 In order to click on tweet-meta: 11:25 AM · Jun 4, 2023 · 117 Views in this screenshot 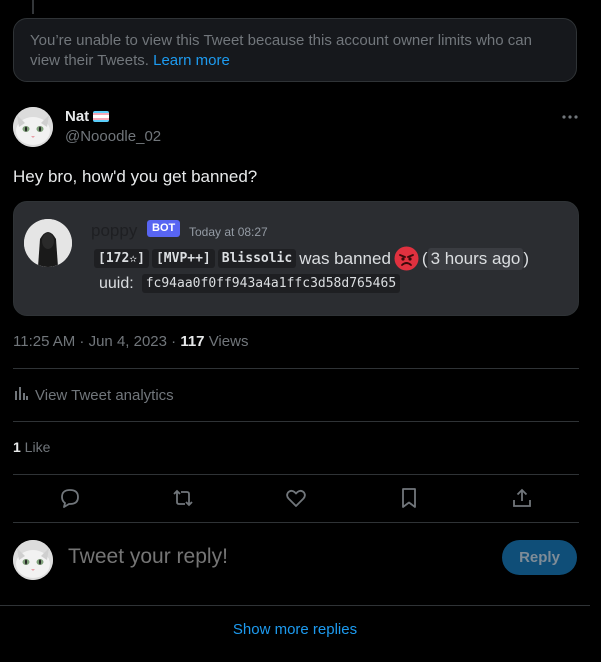, I will do `click(130, 341)`.